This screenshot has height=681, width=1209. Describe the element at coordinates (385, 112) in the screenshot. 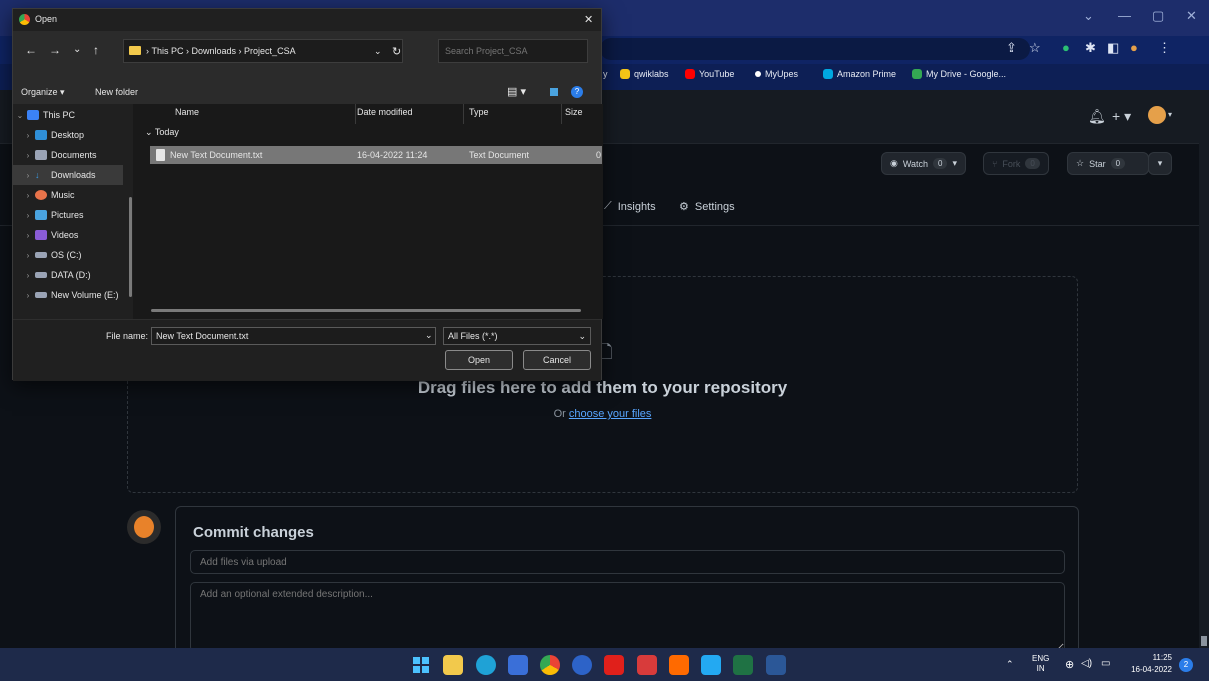

I see `column-header-date: Date modified` at that location.